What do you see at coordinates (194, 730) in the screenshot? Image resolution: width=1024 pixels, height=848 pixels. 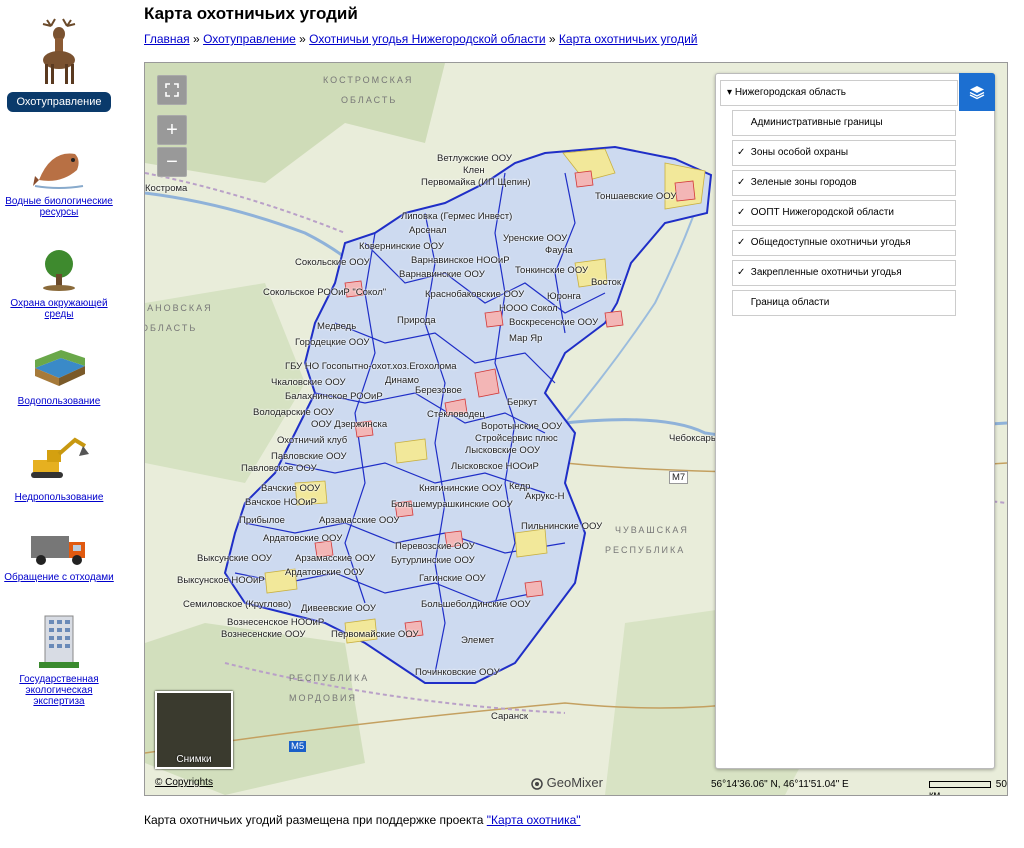 I see `satellite-basemap-button: Снимки` at bounding box center [194, 730].